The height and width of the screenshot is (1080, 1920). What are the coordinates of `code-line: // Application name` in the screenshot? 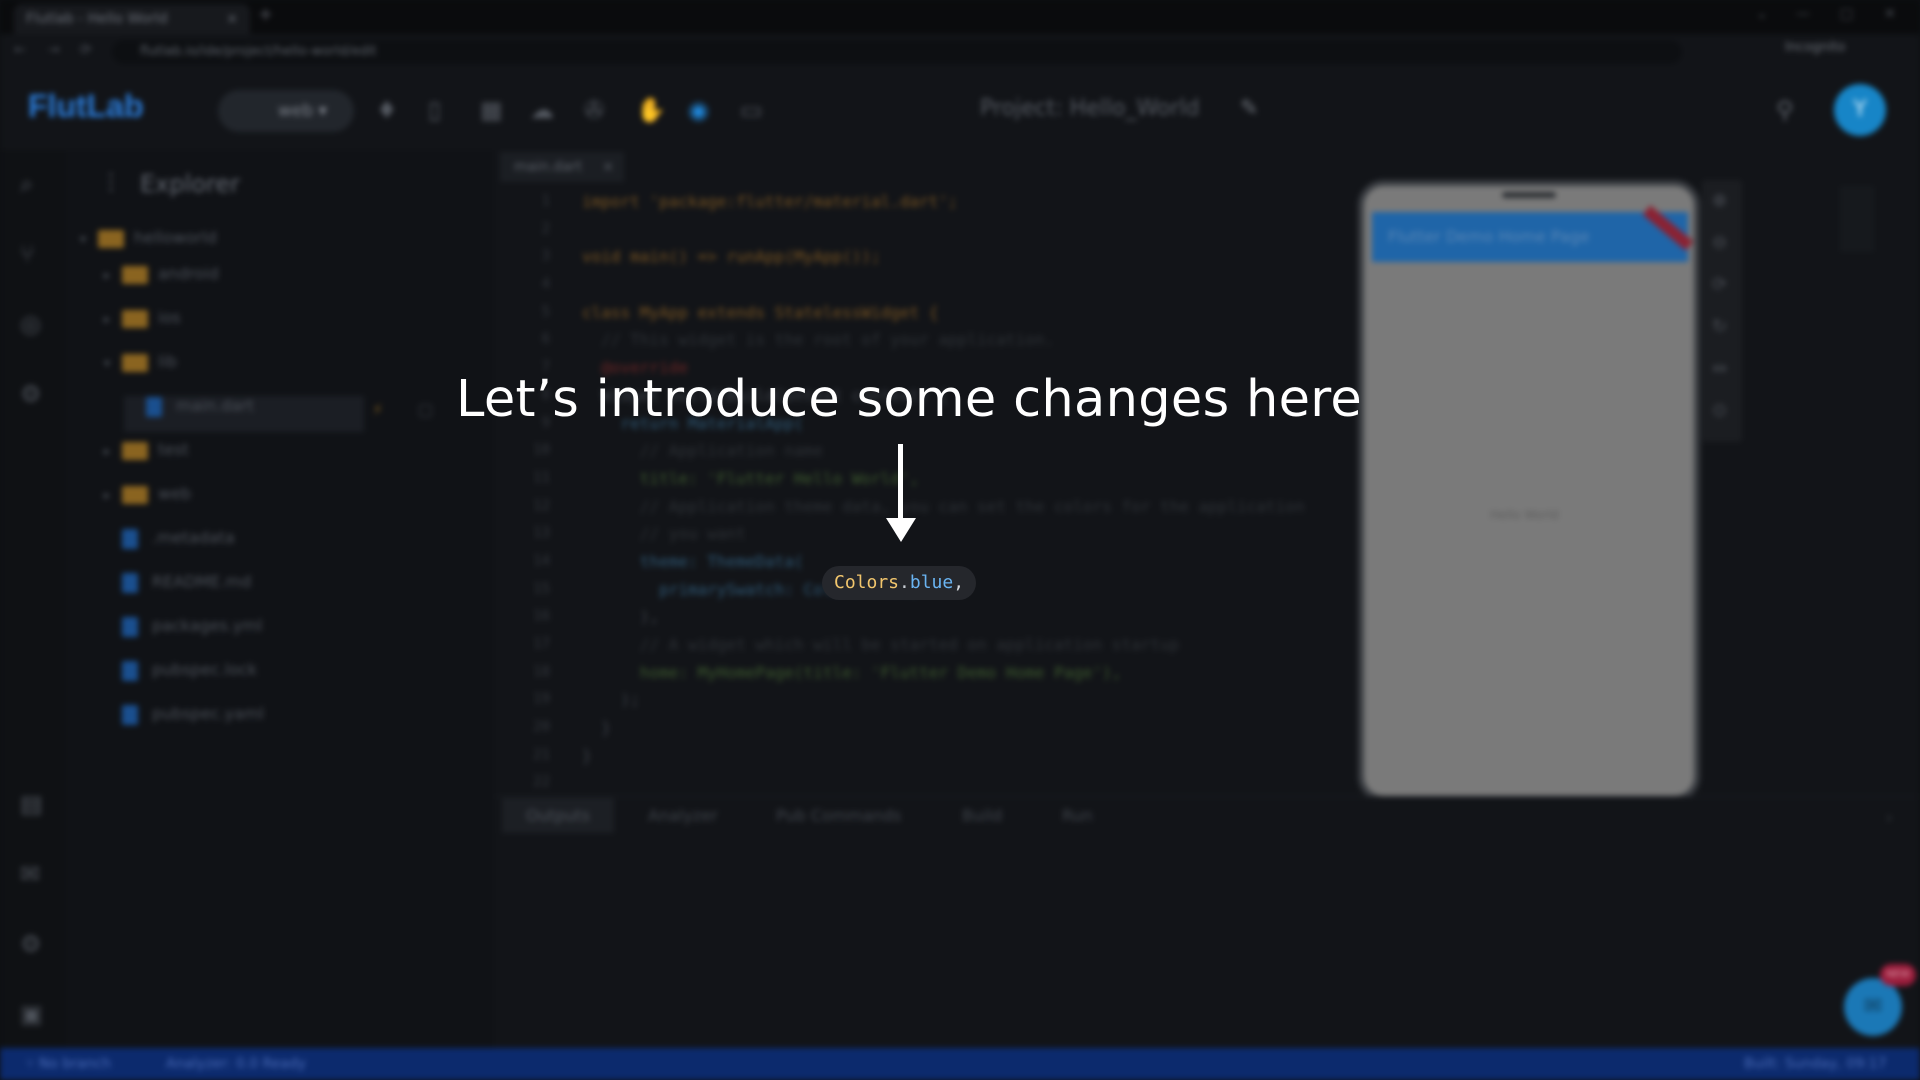 It's located at (972, 451).